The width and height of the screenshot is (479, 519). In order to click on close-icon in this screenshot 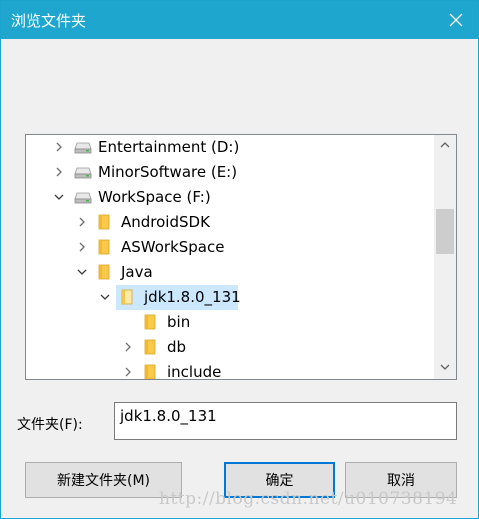, I will do `click(456, 20)`.